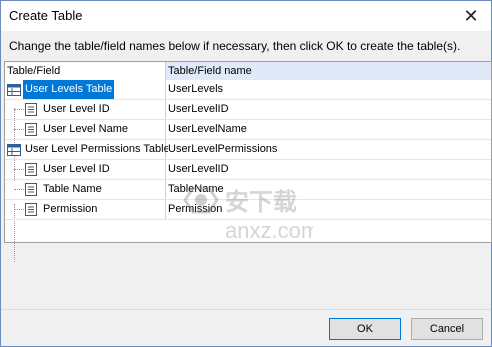 The image size is (492, 347). What do you see at coordinates (261, 202) in the screenshot?
I see `svg-text: 安下载` at bounding box center [261, 202].